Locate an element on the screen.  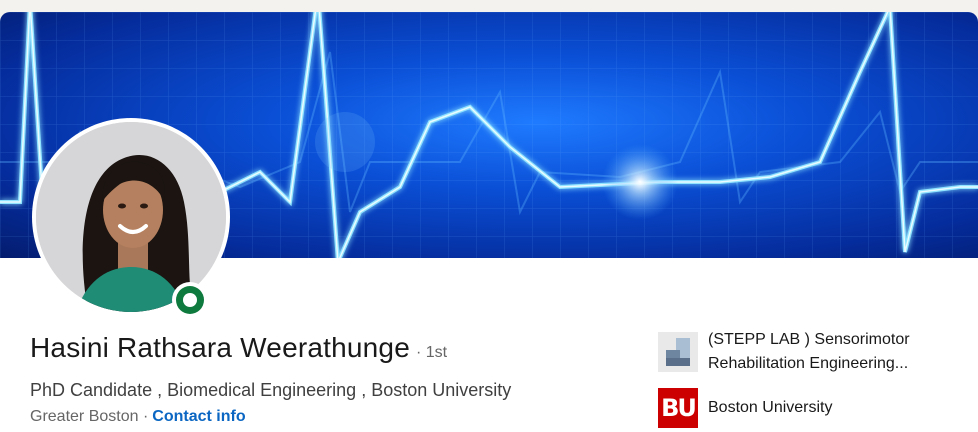
location-row: Greater Boston · Contact info is located at coordinates (138, 417).